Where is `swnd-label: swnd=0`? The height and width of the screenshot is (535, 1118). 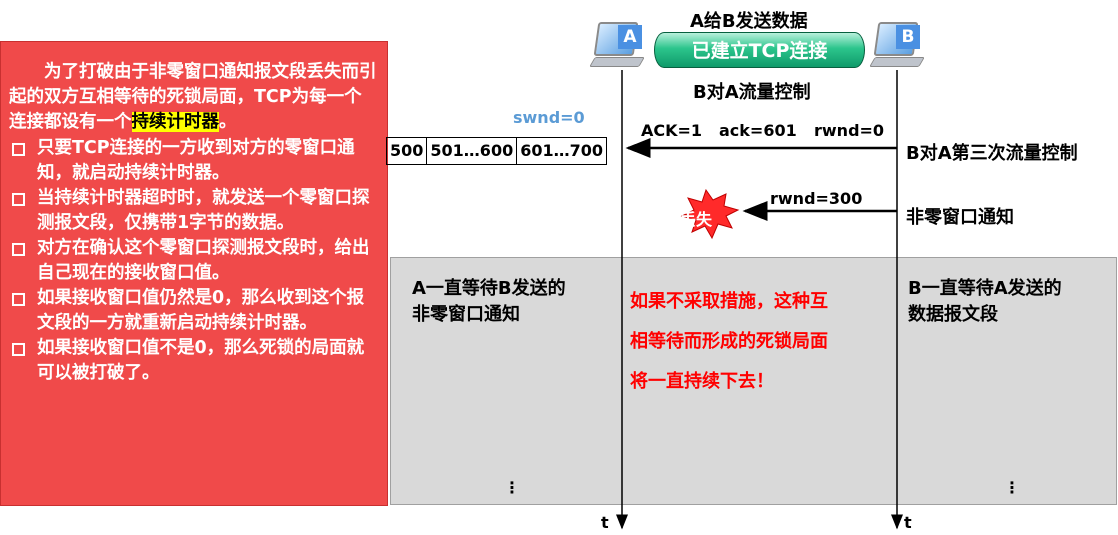 swnd-label: swnd=0 is located at coordinates (549, 117).